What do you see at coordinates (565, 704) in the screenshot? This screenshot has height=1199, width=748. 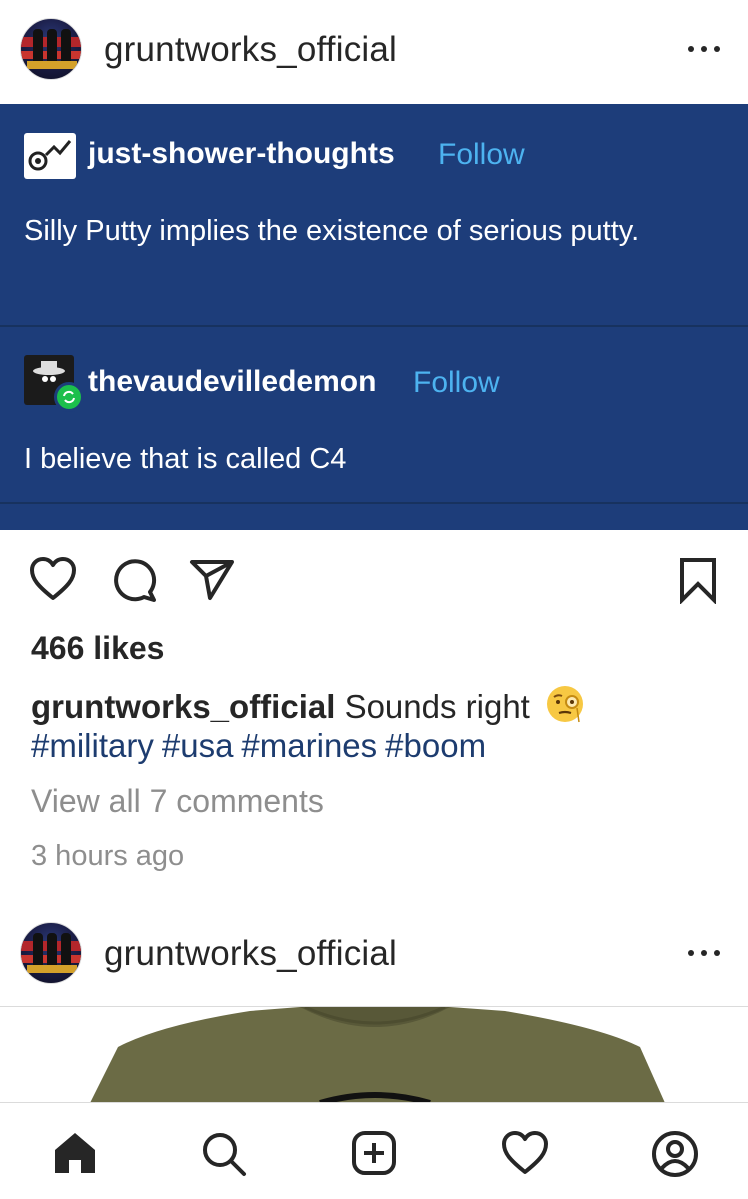 I see `monocle-face-emoji-icon` at bounding box center [565, 704].